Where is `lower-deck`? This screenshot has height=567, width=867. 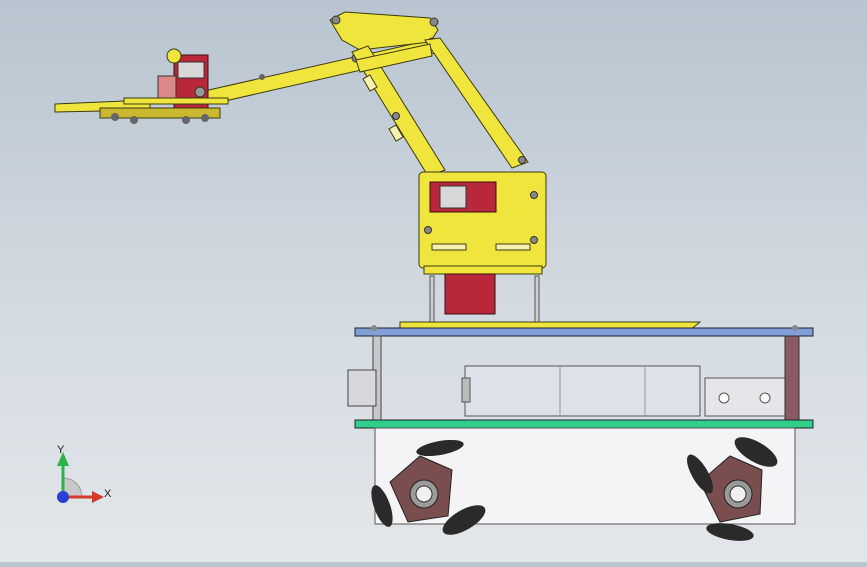 lower-deck is located at coordinates (584, 424).